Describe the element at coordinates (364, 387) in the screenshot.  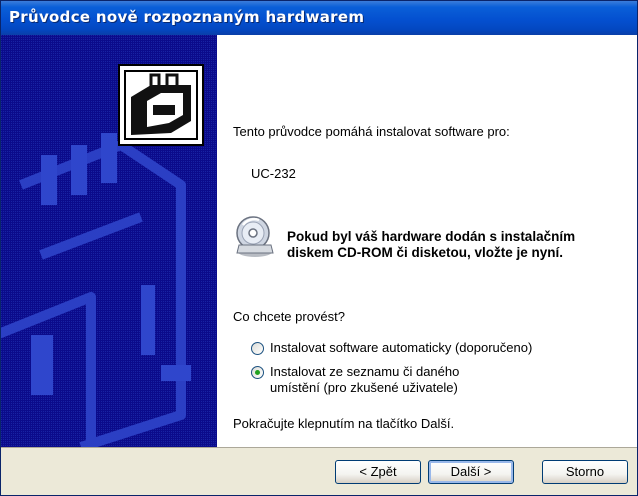
I see `option-list-install-line-2: umístění (pro zkušené uživatele)` at that location.